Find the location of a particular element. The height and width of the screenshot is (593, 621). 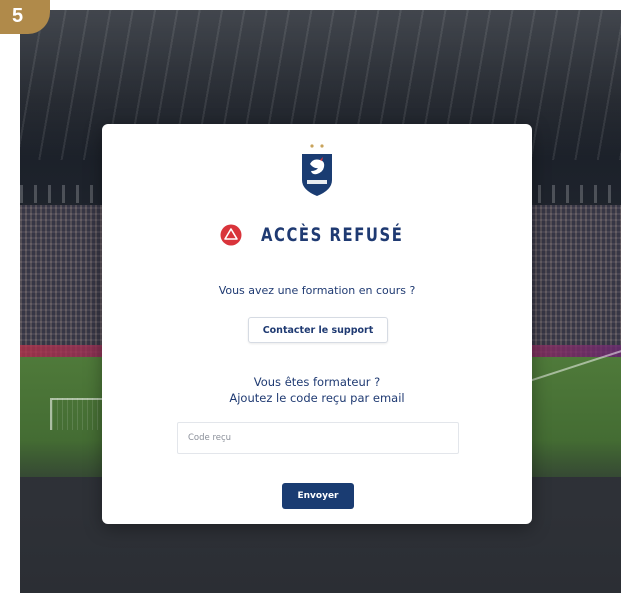

send-button: Envoyer is located at coordinates (318, 496).